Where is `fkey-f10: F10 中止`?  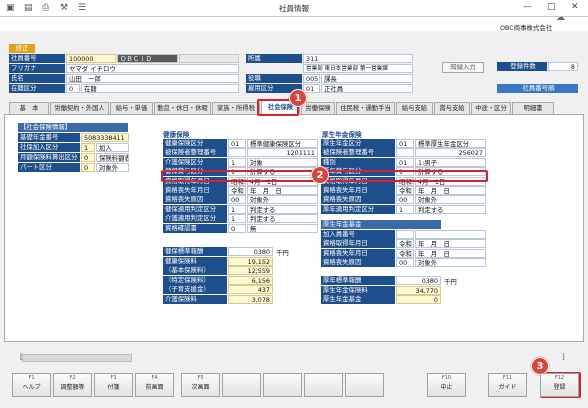
fkey-f10: F10 中止 is located at coordinates (446, 385).